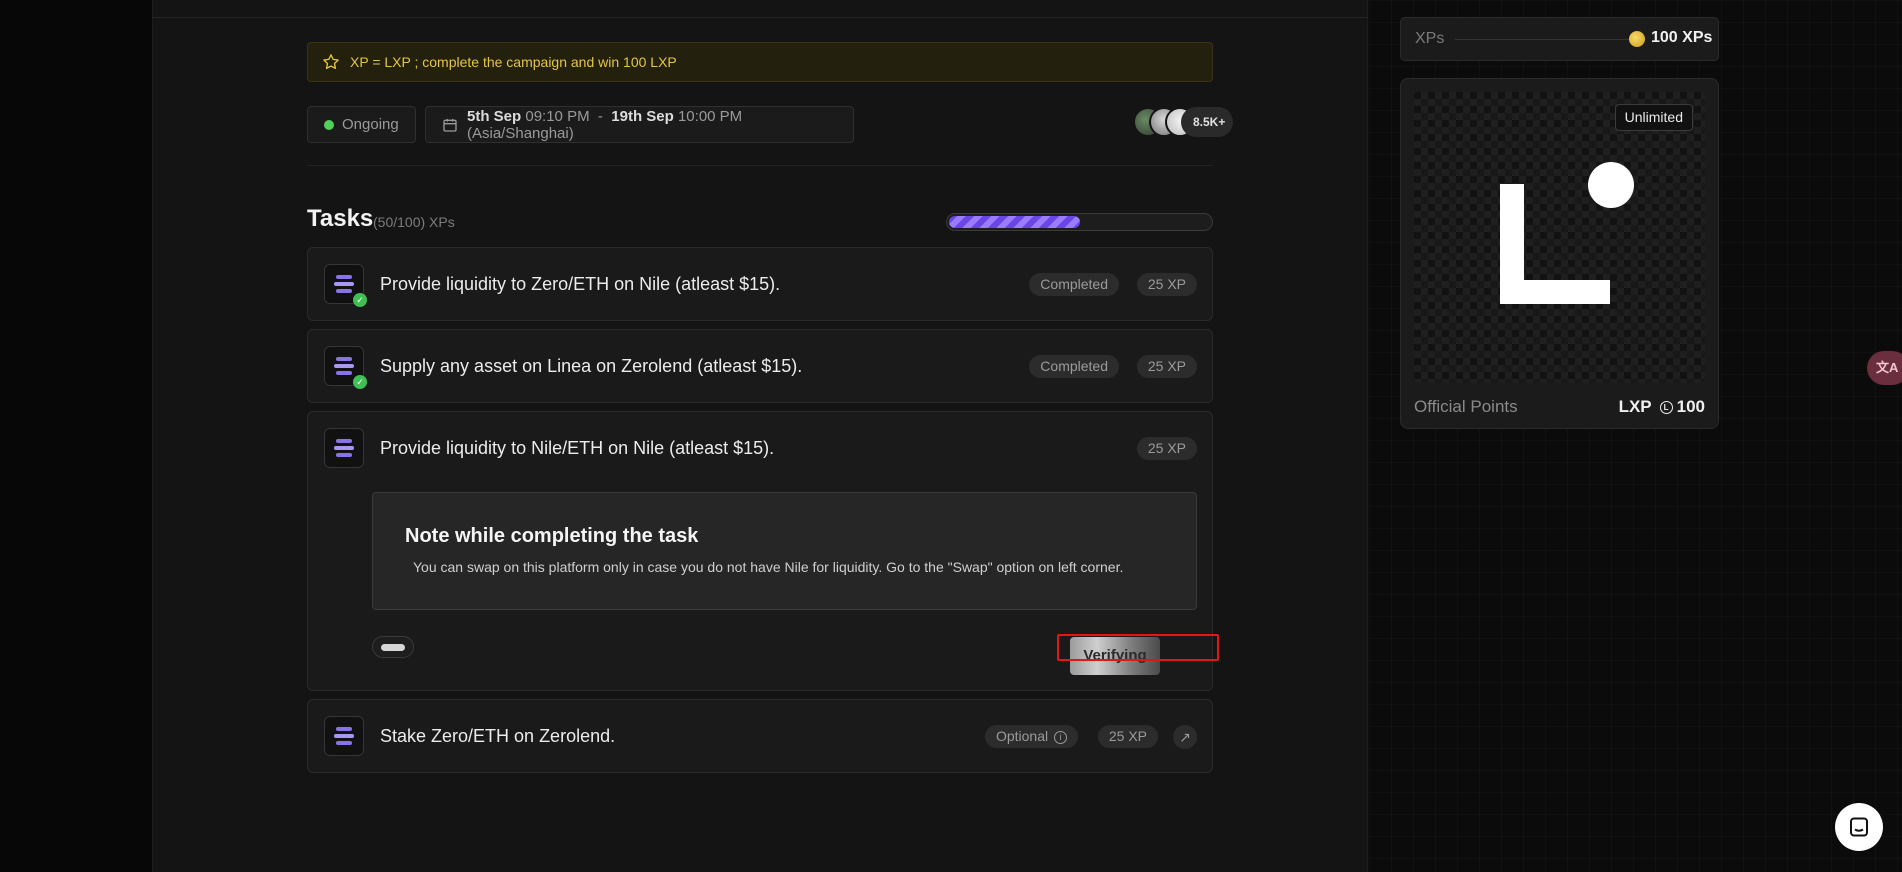 Image resolution: width=1902 pixels, height=872 pixels. I want to click on coin-icon, so click(1637, 39).